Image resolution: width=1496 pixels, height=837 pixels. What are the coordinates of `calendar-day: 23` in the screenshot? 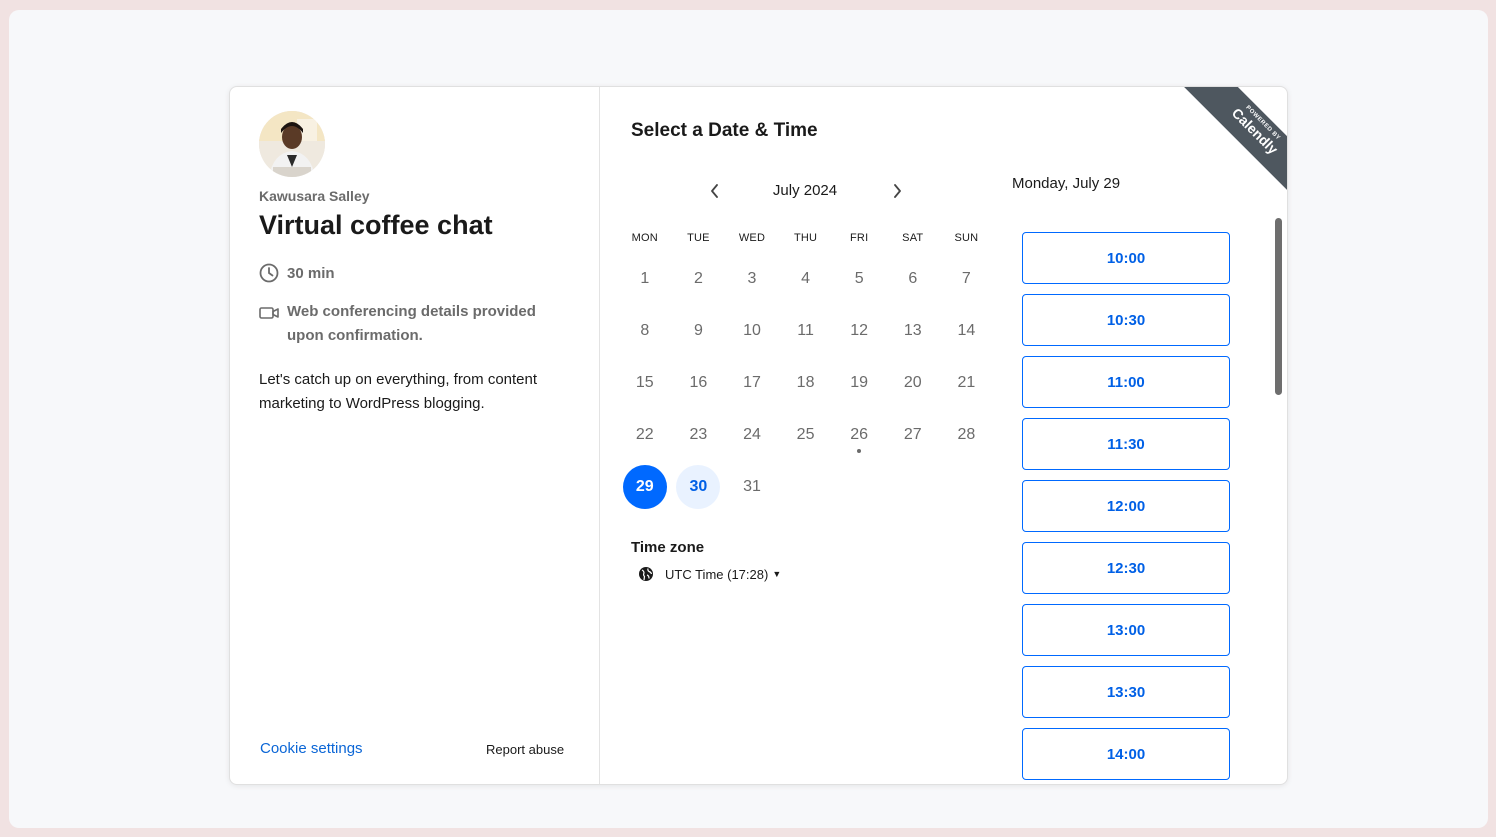 It's located at (699, 435).